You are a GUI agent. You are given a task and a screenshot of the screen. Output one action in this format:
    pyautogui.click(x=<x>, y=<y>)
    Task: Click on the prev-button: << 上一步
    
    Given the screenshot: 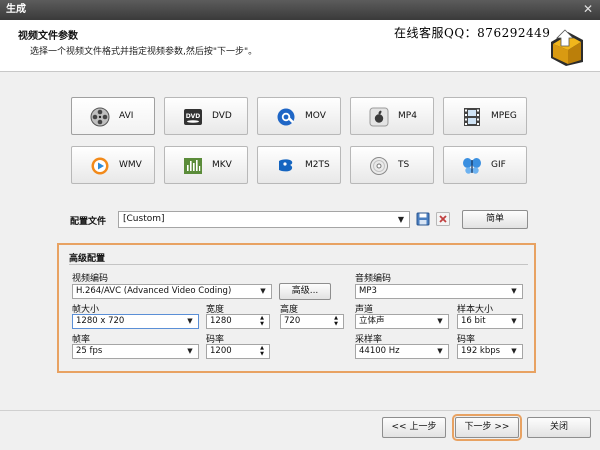 What is the action you would take?
    pyautogui.click(x=414, y=427)
    